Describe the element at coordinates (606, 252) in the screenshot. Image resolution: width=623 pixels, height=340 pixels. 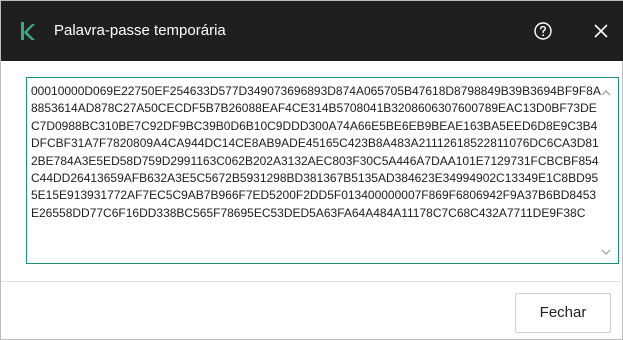
I see `scroll-down-chevron-icon` at that location.